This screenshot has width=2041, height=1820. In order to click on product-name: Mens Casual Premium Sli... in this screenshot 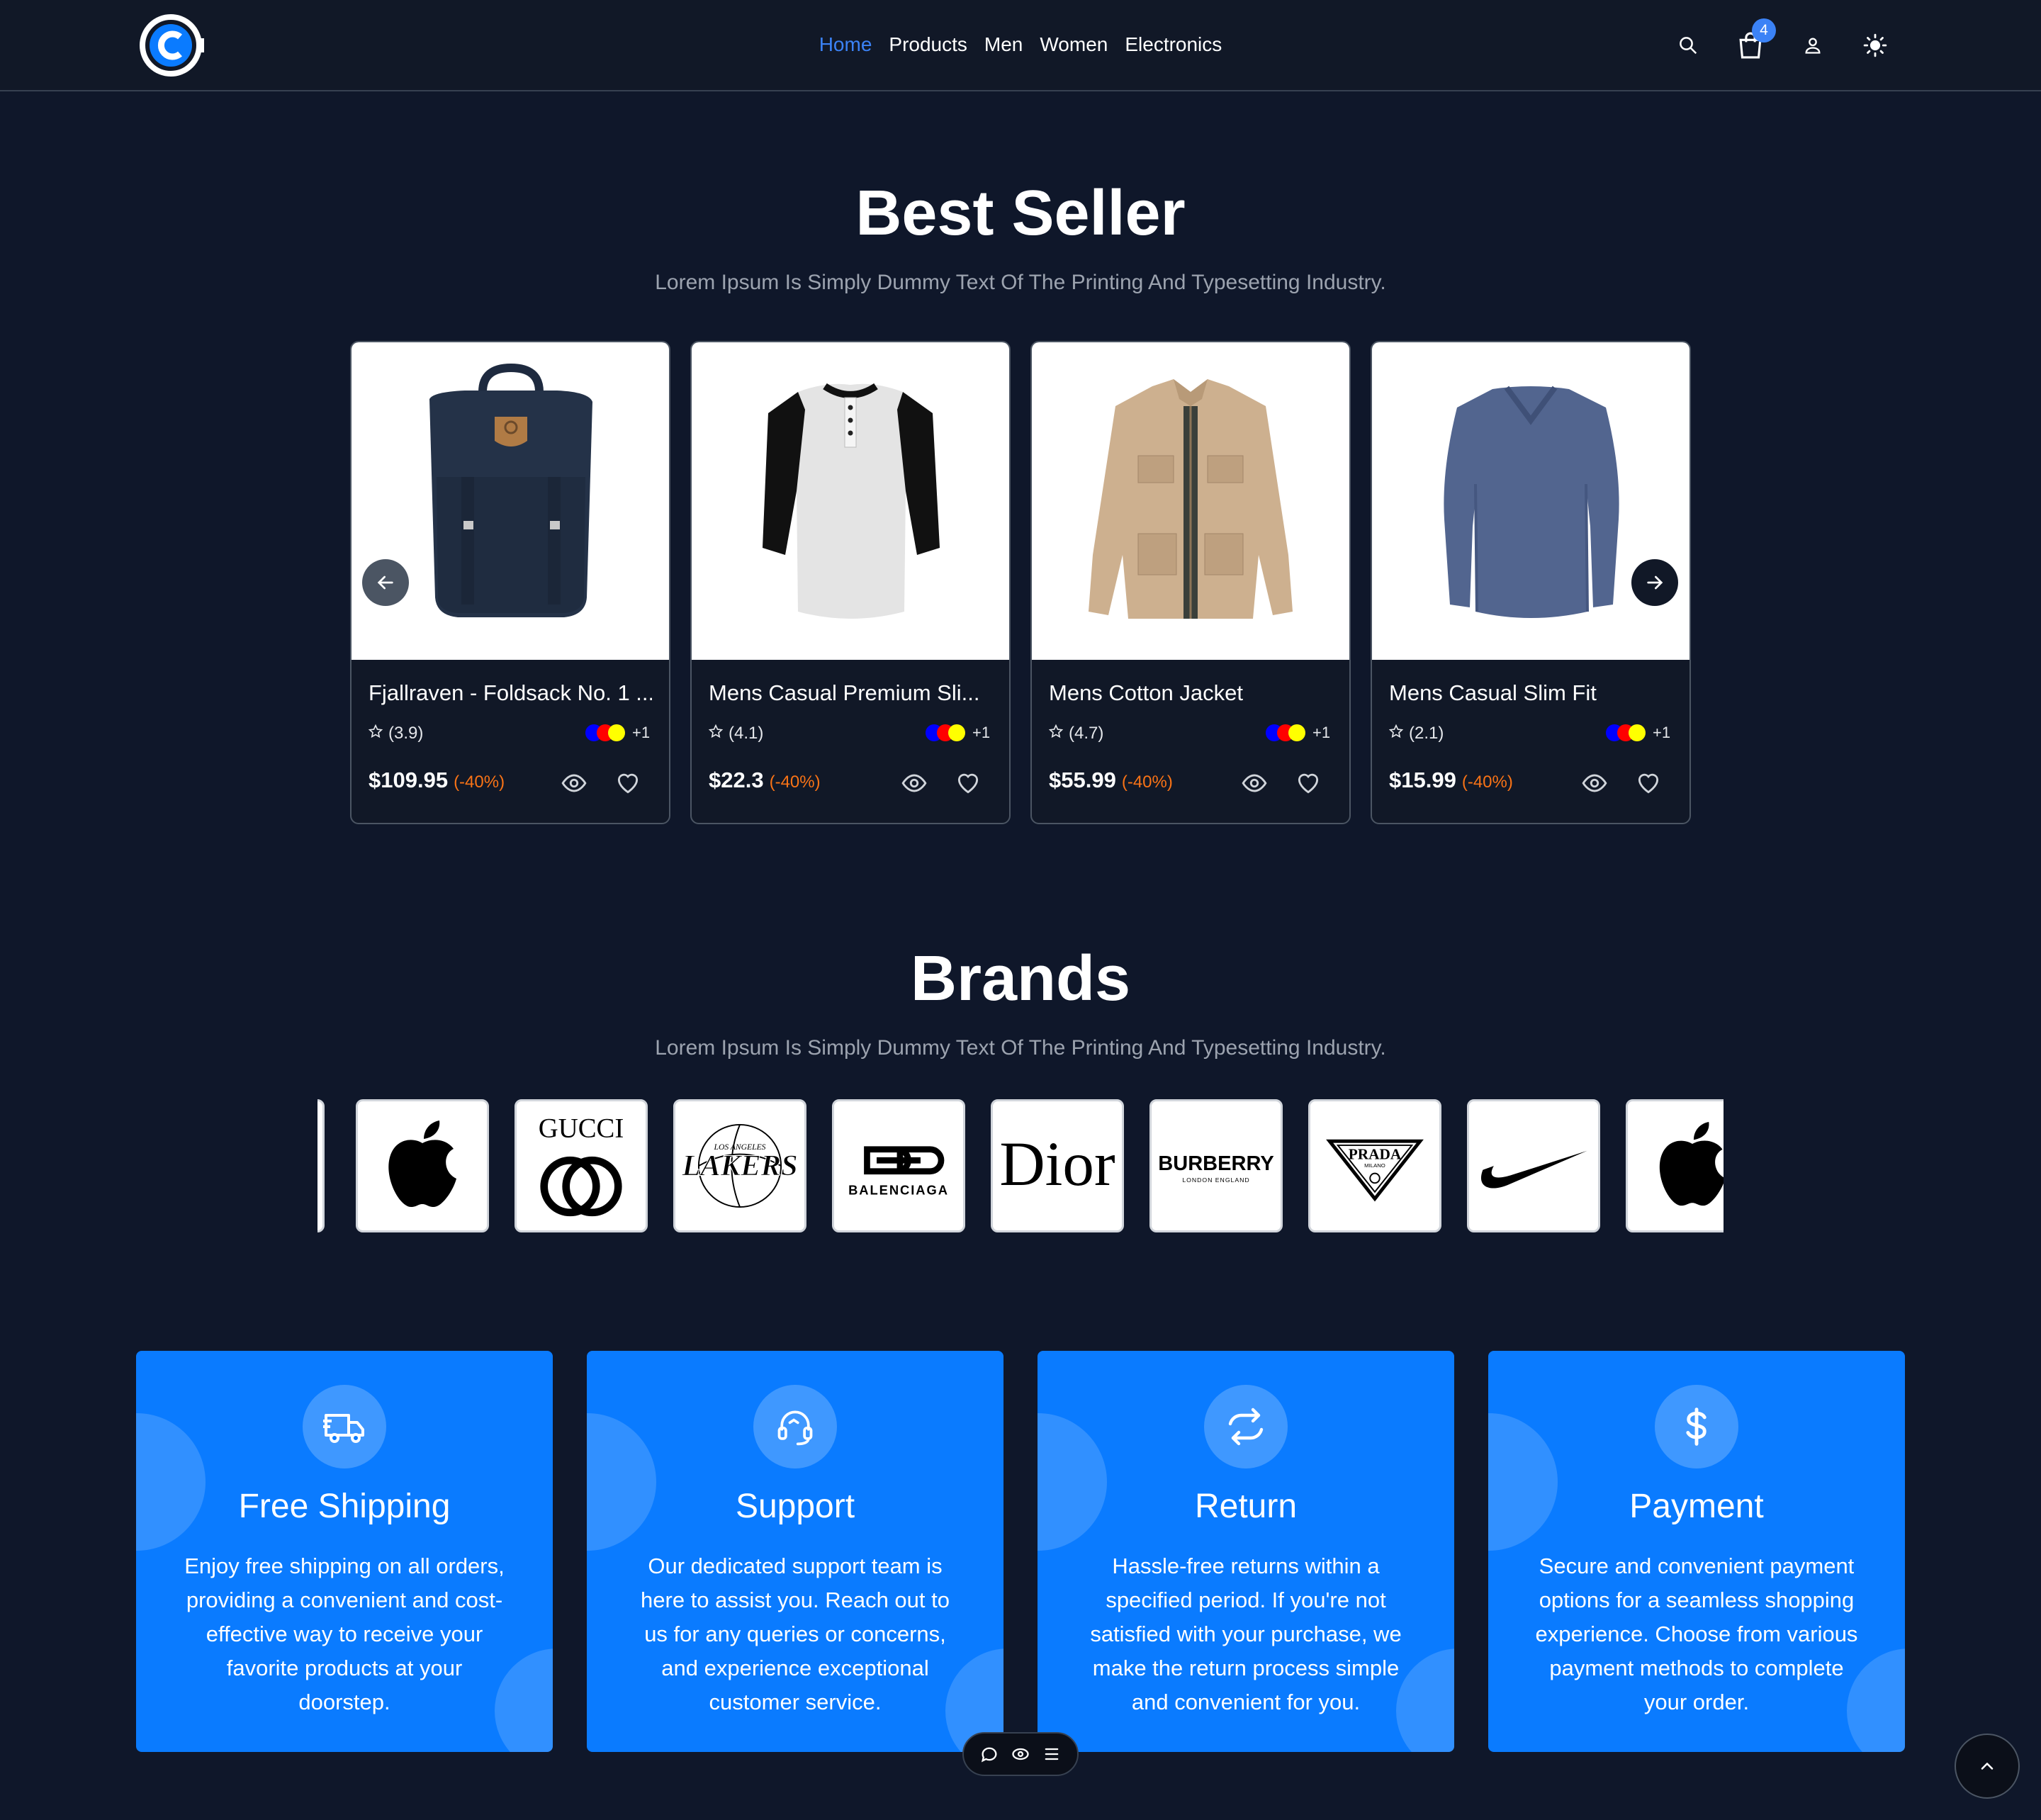, I will do `click(850, 693)`.